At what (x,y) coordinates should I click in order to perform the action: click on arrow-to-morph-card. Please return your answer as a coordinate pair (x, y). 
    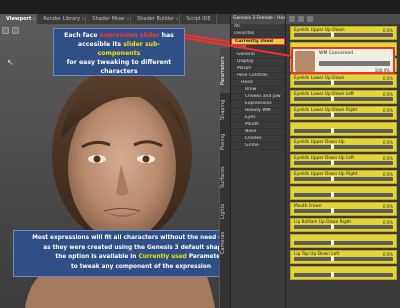
    Looking at the image, I should click on (238, 47).